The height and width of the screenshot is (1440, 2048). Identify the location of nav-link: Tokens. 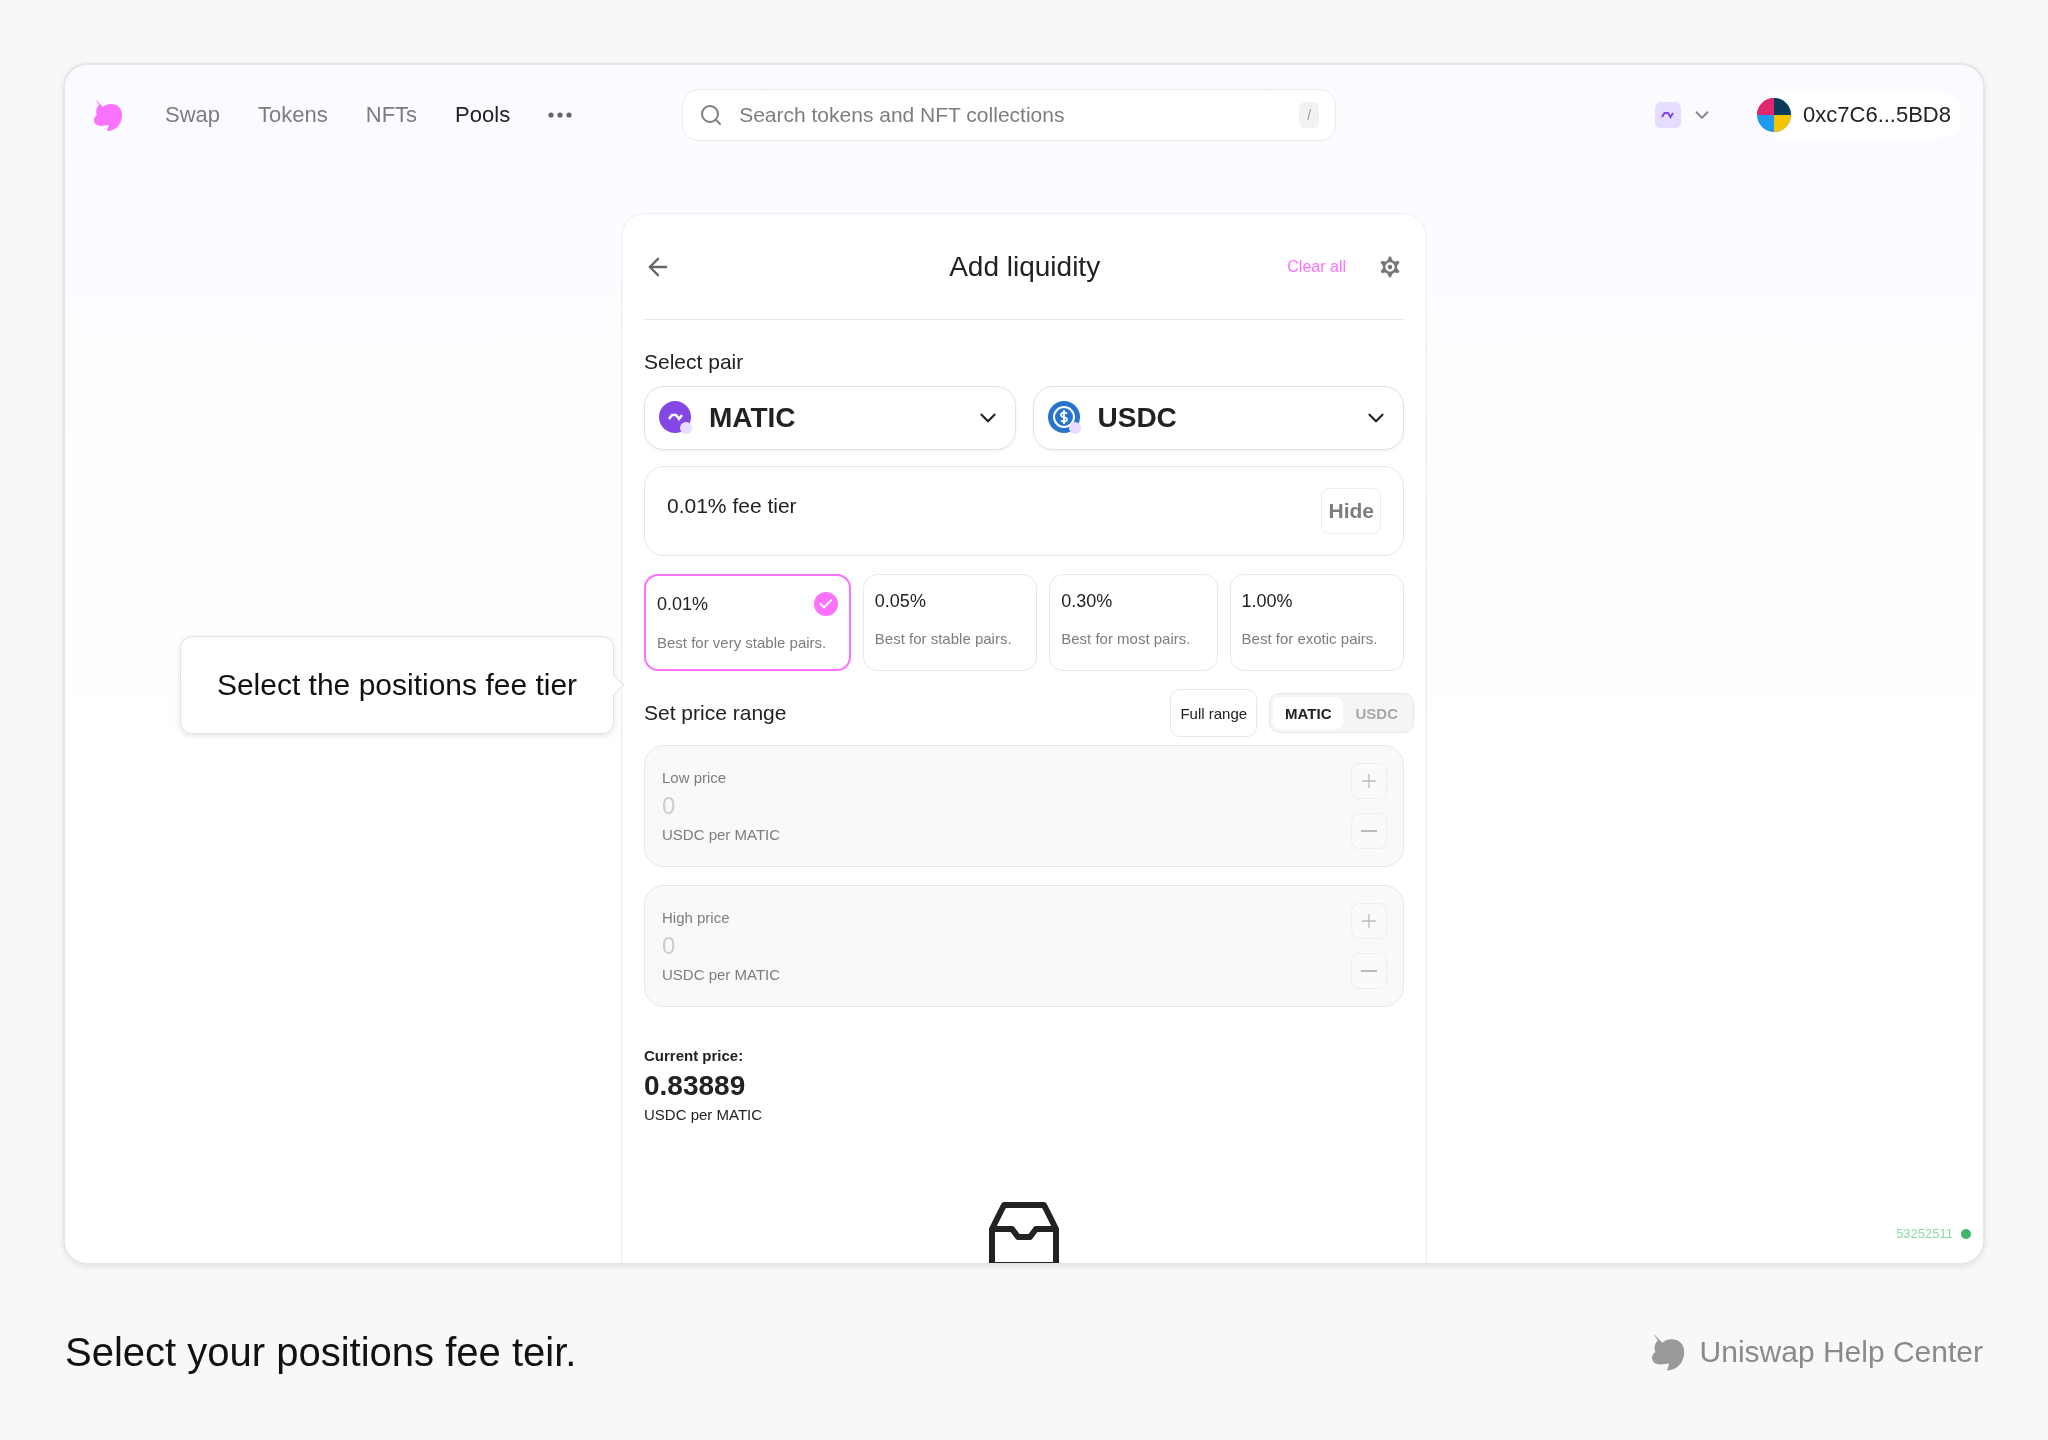
(293, 115).